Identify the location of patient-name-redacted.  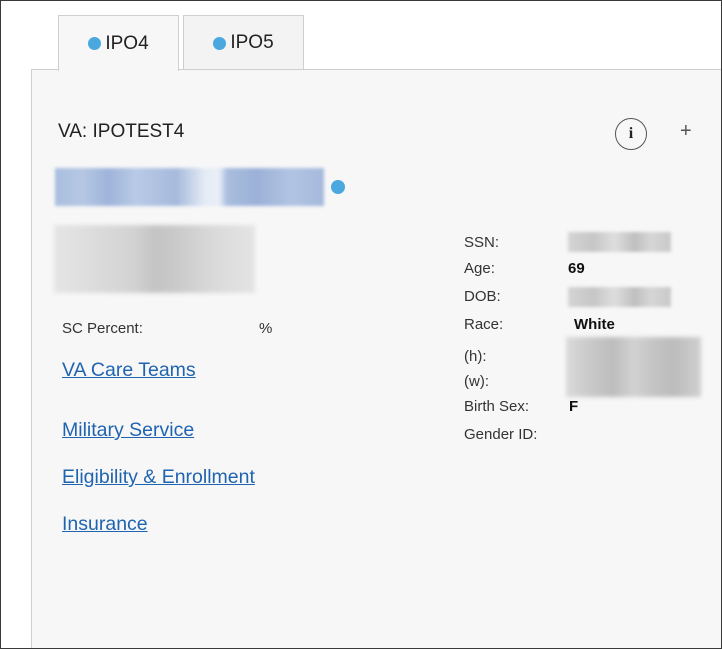
(189, 187).